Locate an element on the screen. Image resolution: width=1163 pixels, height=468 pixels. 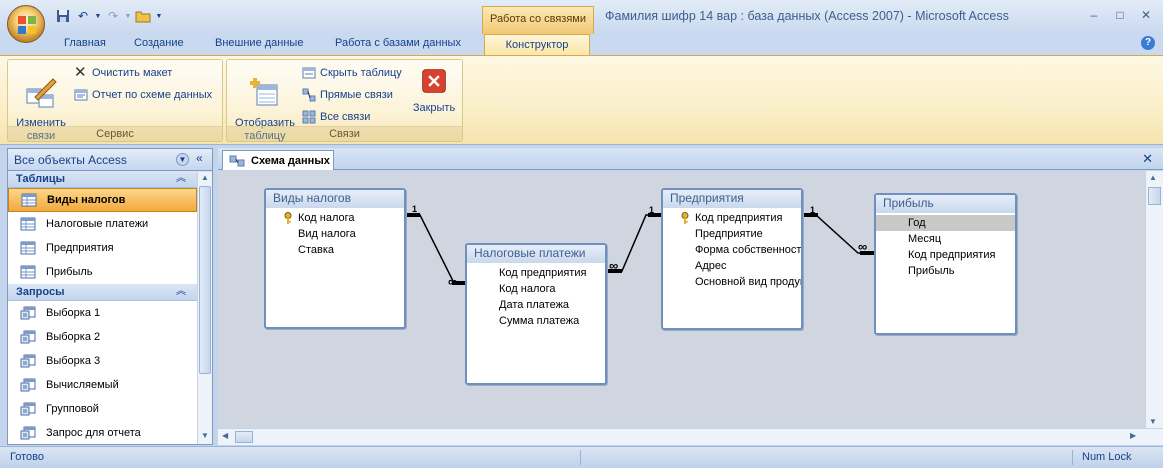
field-row: Адрес is located at coordinates (732, 266).